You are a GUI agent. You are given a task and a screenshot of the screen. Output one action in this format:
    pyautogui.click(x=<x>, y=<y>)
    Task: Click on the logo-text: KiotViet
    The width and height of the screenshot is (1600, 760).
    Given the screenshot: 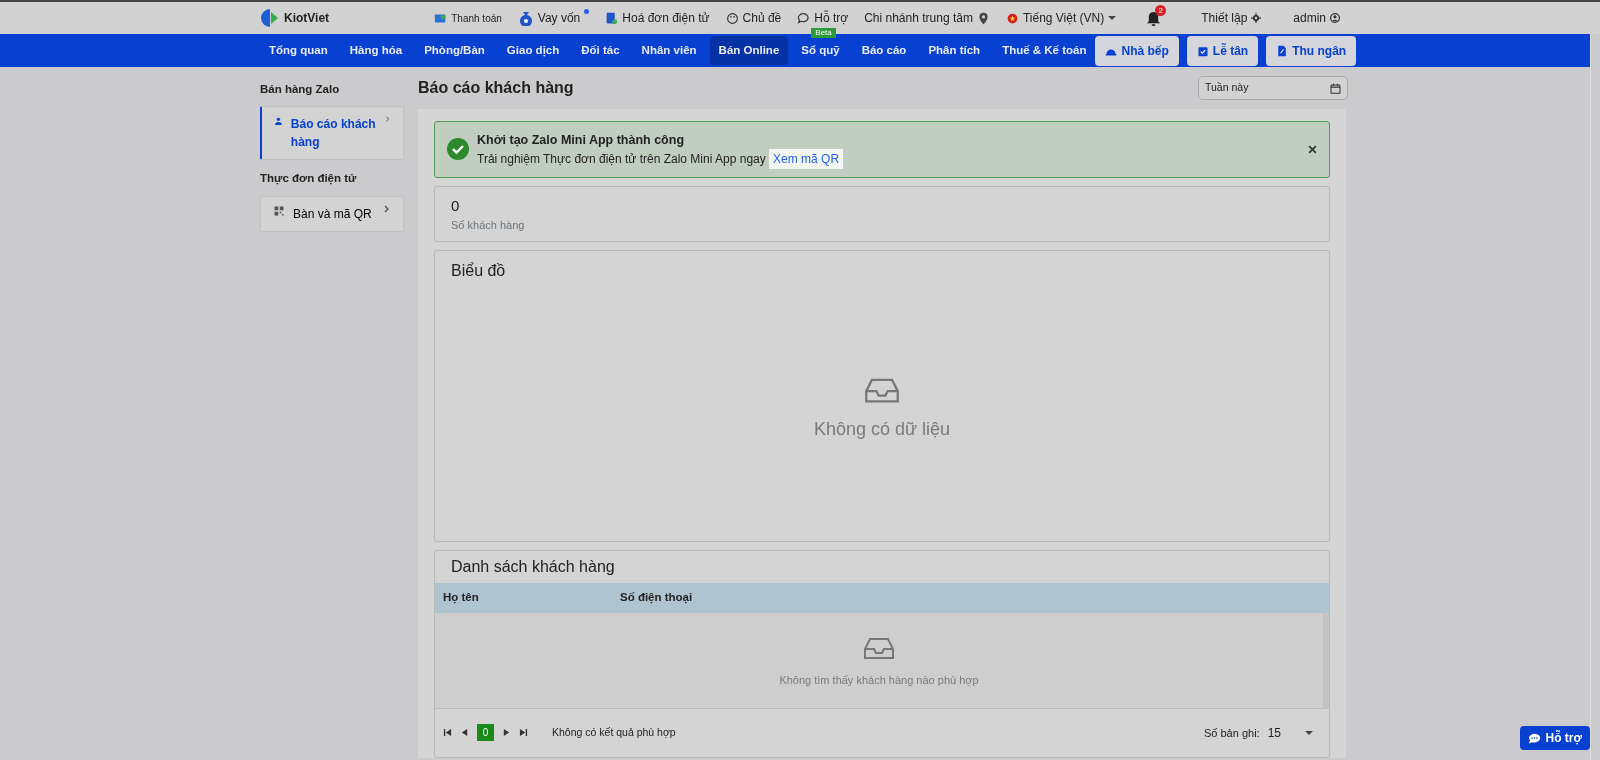 What is the action you would take?
    pyautogui.click(x=307, y=18)
    